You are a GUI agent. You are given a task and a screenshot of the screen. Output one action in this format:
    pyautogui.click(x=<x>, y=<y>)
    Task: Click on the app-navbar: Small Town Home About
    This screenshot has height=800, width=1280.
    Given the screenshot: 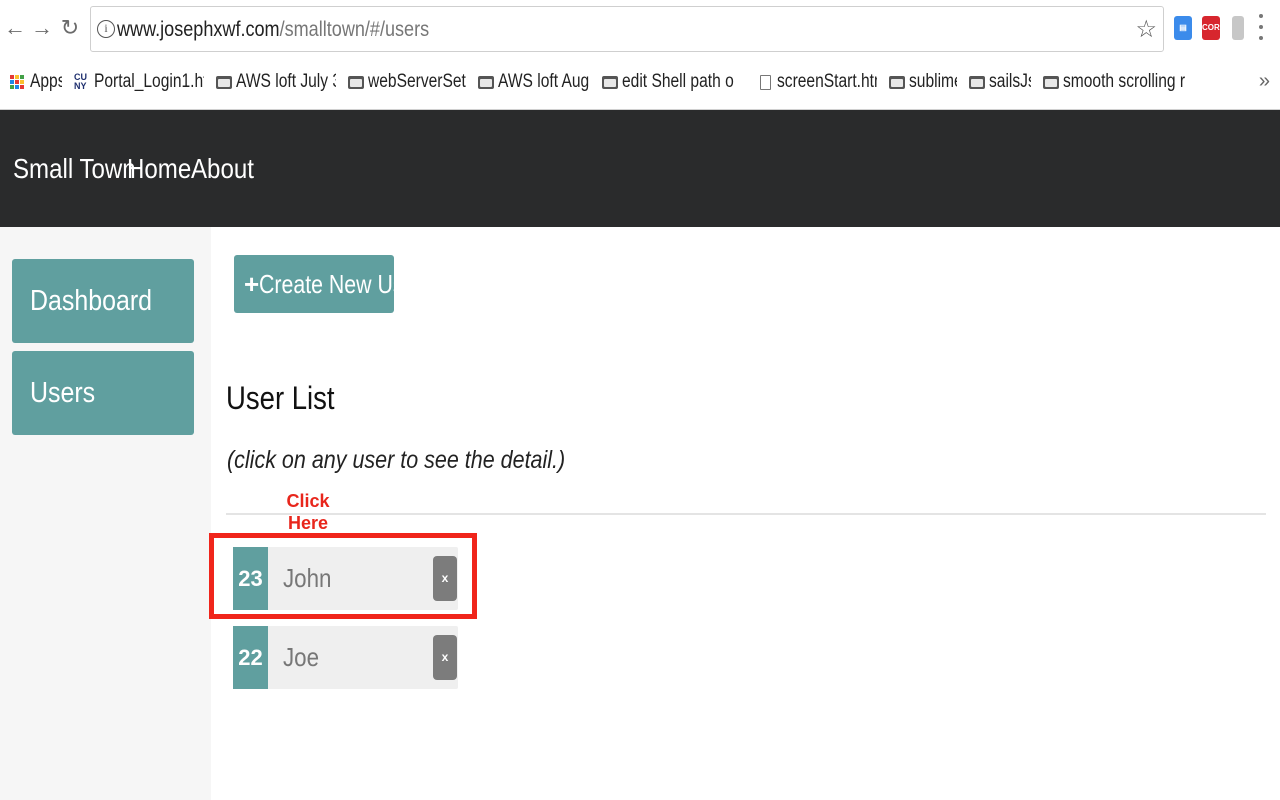 What is the action you would take?
    pyautogui.click(x=640, y=168)
    